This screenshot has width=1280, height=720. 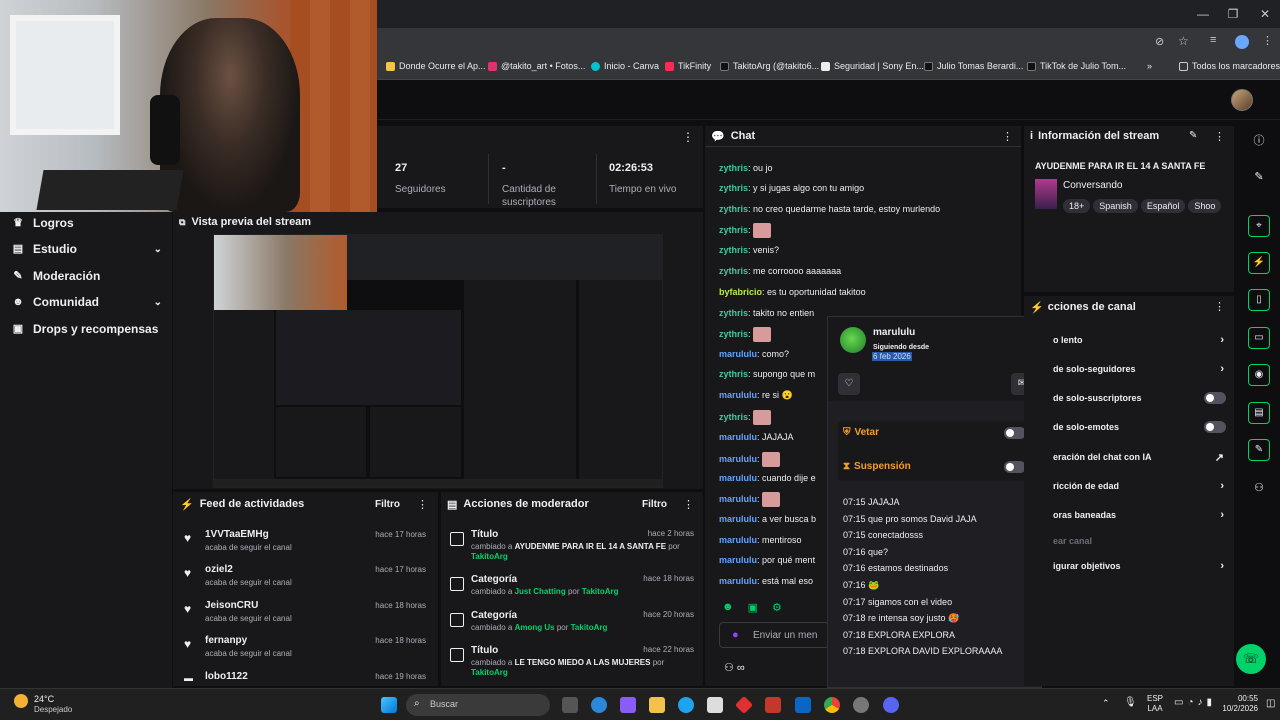 I want to click on channel-action-row: ear canal, so click(x=1140, y=541).